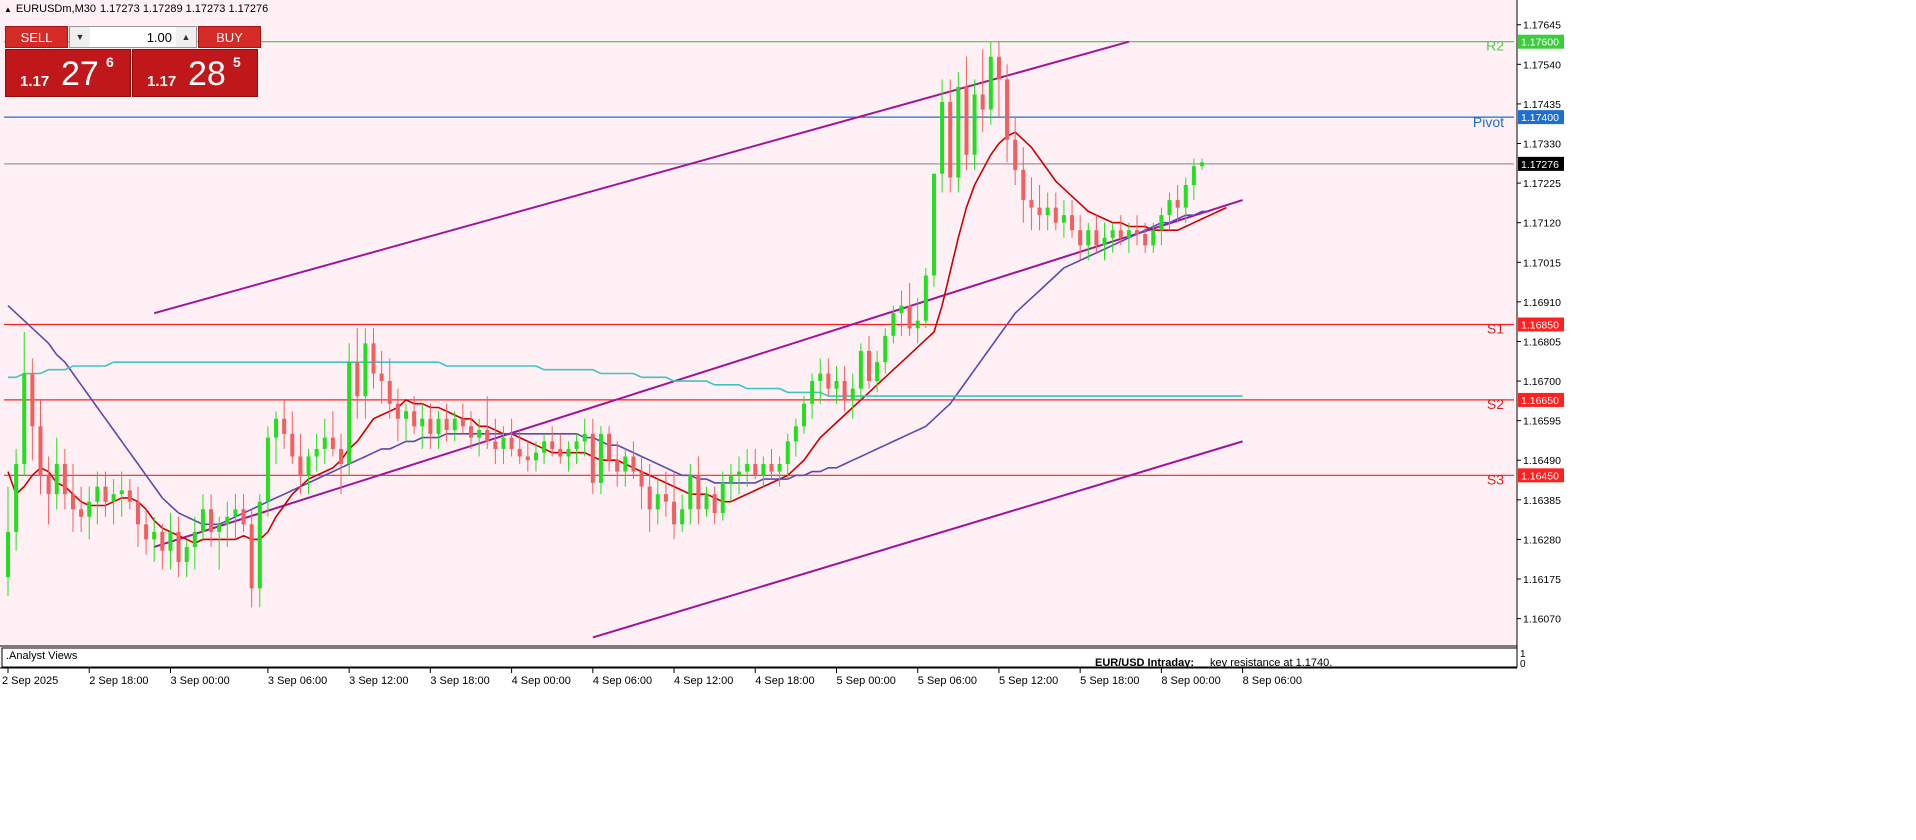  Describe the element at coordinates (1542, 580) in the screenshot. I see `price-tick-label: 1.16175` at that location.